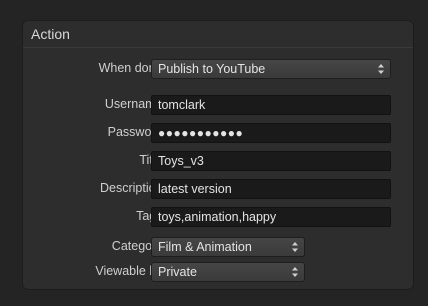 The height and width of the screenshot is (306, 428). Describe the element at coordinates (228, 272) in the screenshot. I see `viewable-by-popup: Private` at that location.